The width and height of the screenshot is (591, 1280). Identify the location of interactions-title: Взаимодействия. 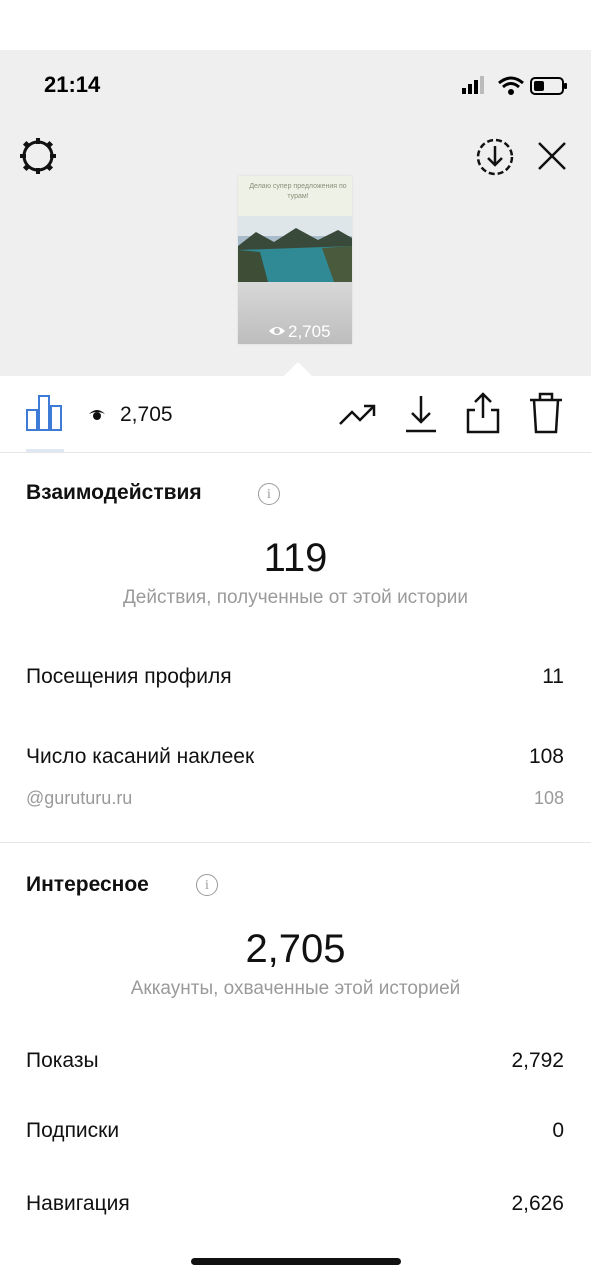
(114, 492).